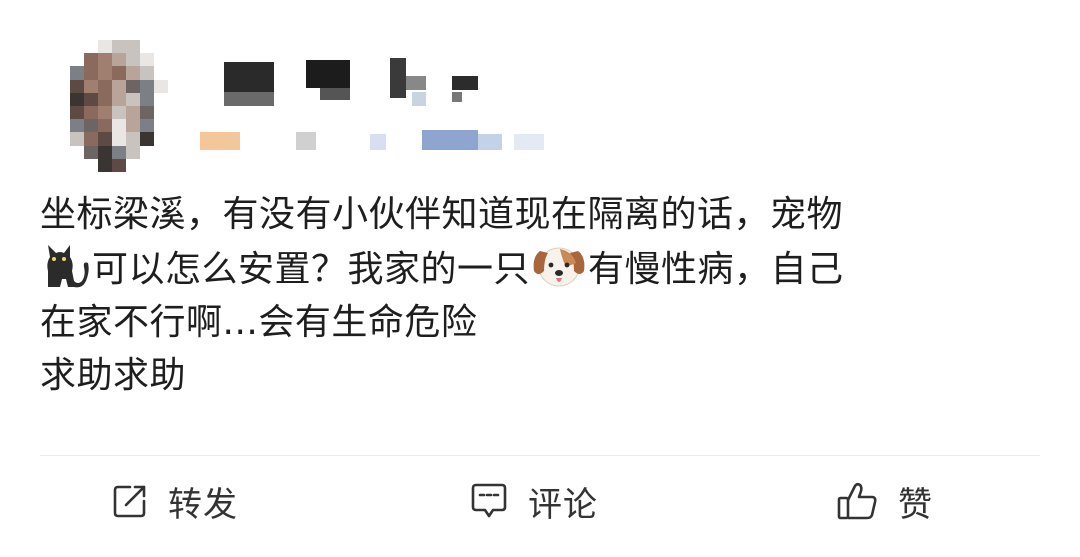 This screenshot has width=1080, height=557. I want to click on content-line: 可以怎么安置？我家的一只 有慢性病，自己, so click(545, 268).